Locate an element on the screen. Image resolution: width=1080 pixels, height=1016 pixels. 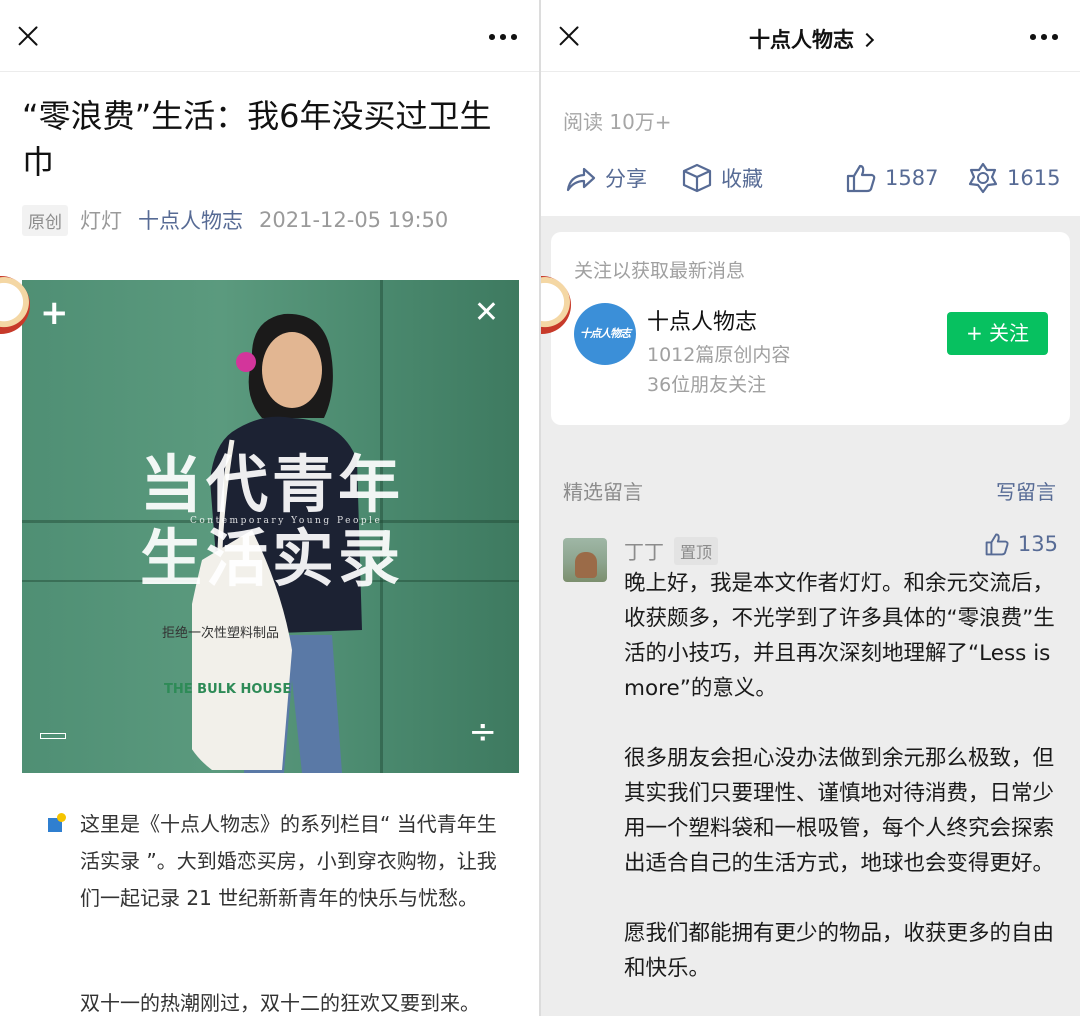
share-button: 分享 is located at coordinates (606, 178).